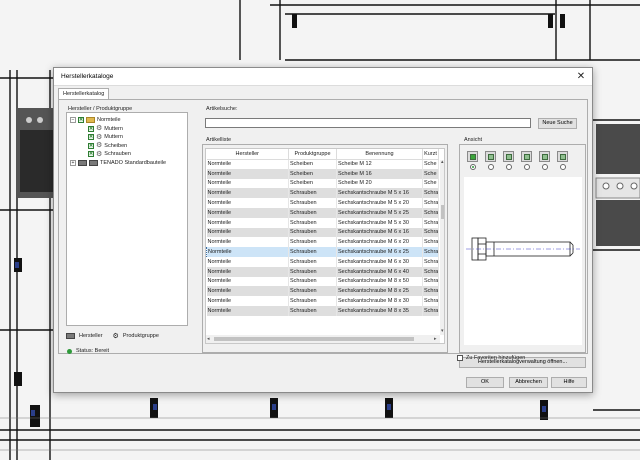 The height and width of the screenshot is (460, 640). I want to click on expand-icon: +, so click(73, 162).